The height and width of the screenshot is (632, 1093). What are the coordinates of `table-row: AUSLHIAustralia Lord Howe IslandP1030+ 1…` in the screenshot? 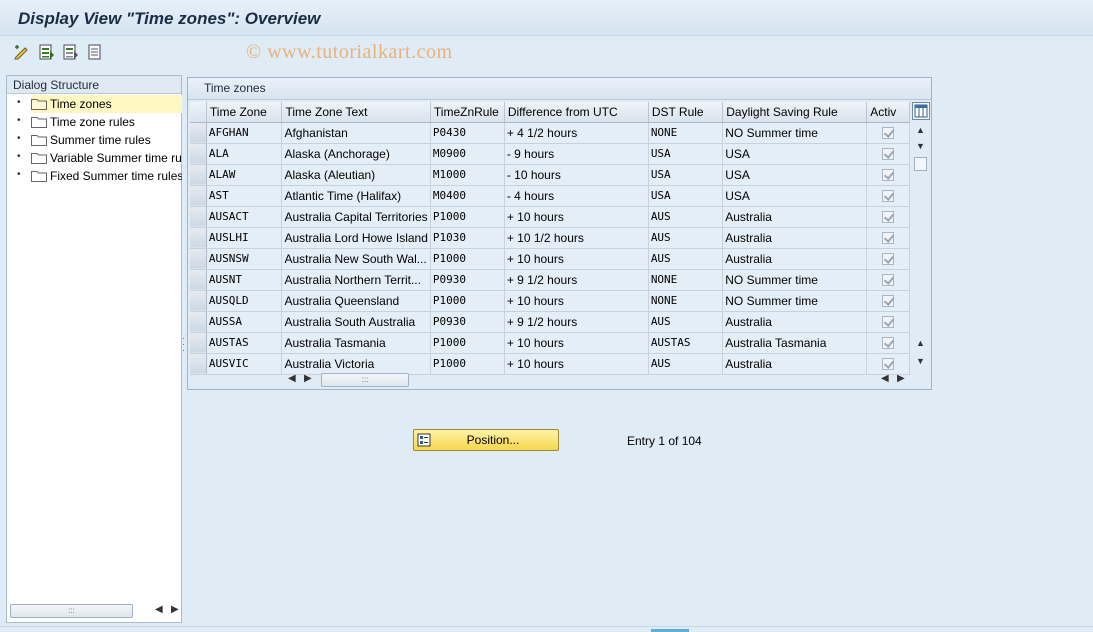 It's located at (550, 237).